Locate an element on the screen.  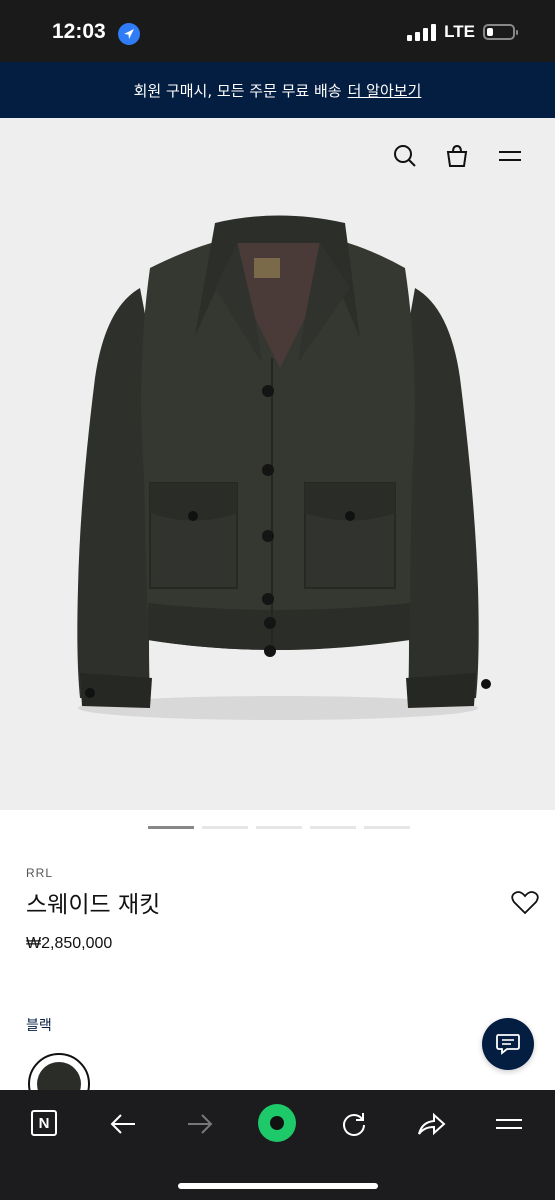
menu-icon is located at coordinates (510, 156).